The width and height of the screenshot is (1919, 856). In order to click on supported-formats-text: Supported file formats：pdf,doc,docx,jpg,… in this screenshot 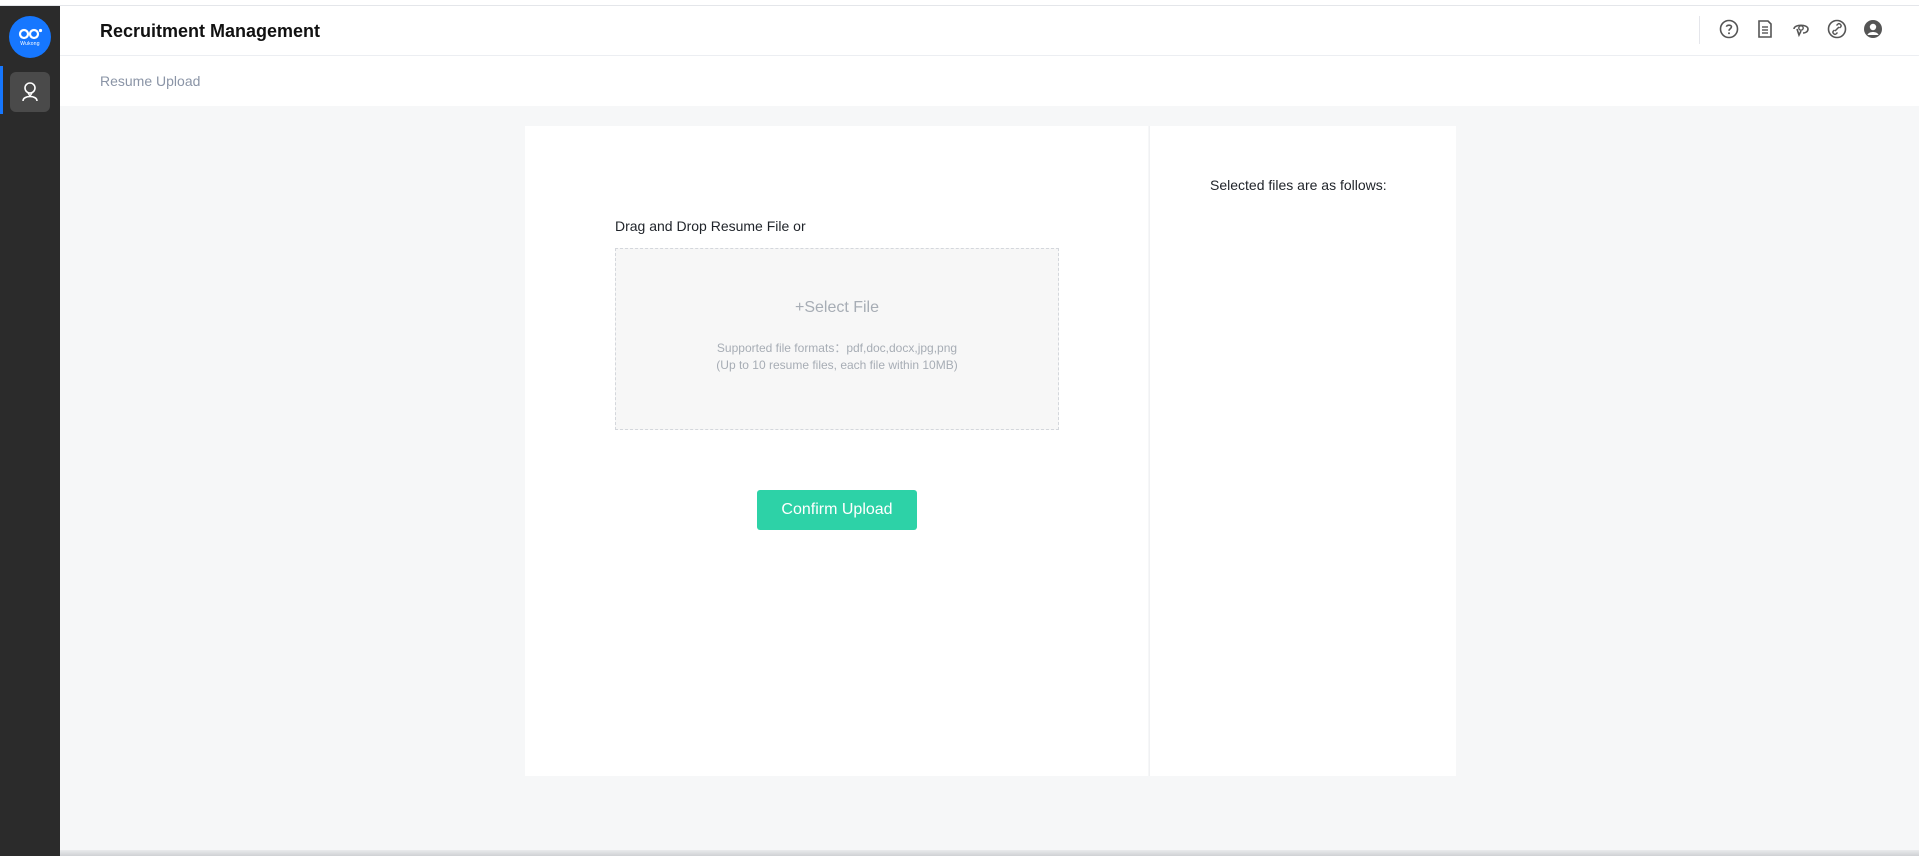, I will do `click(837, 357)`.